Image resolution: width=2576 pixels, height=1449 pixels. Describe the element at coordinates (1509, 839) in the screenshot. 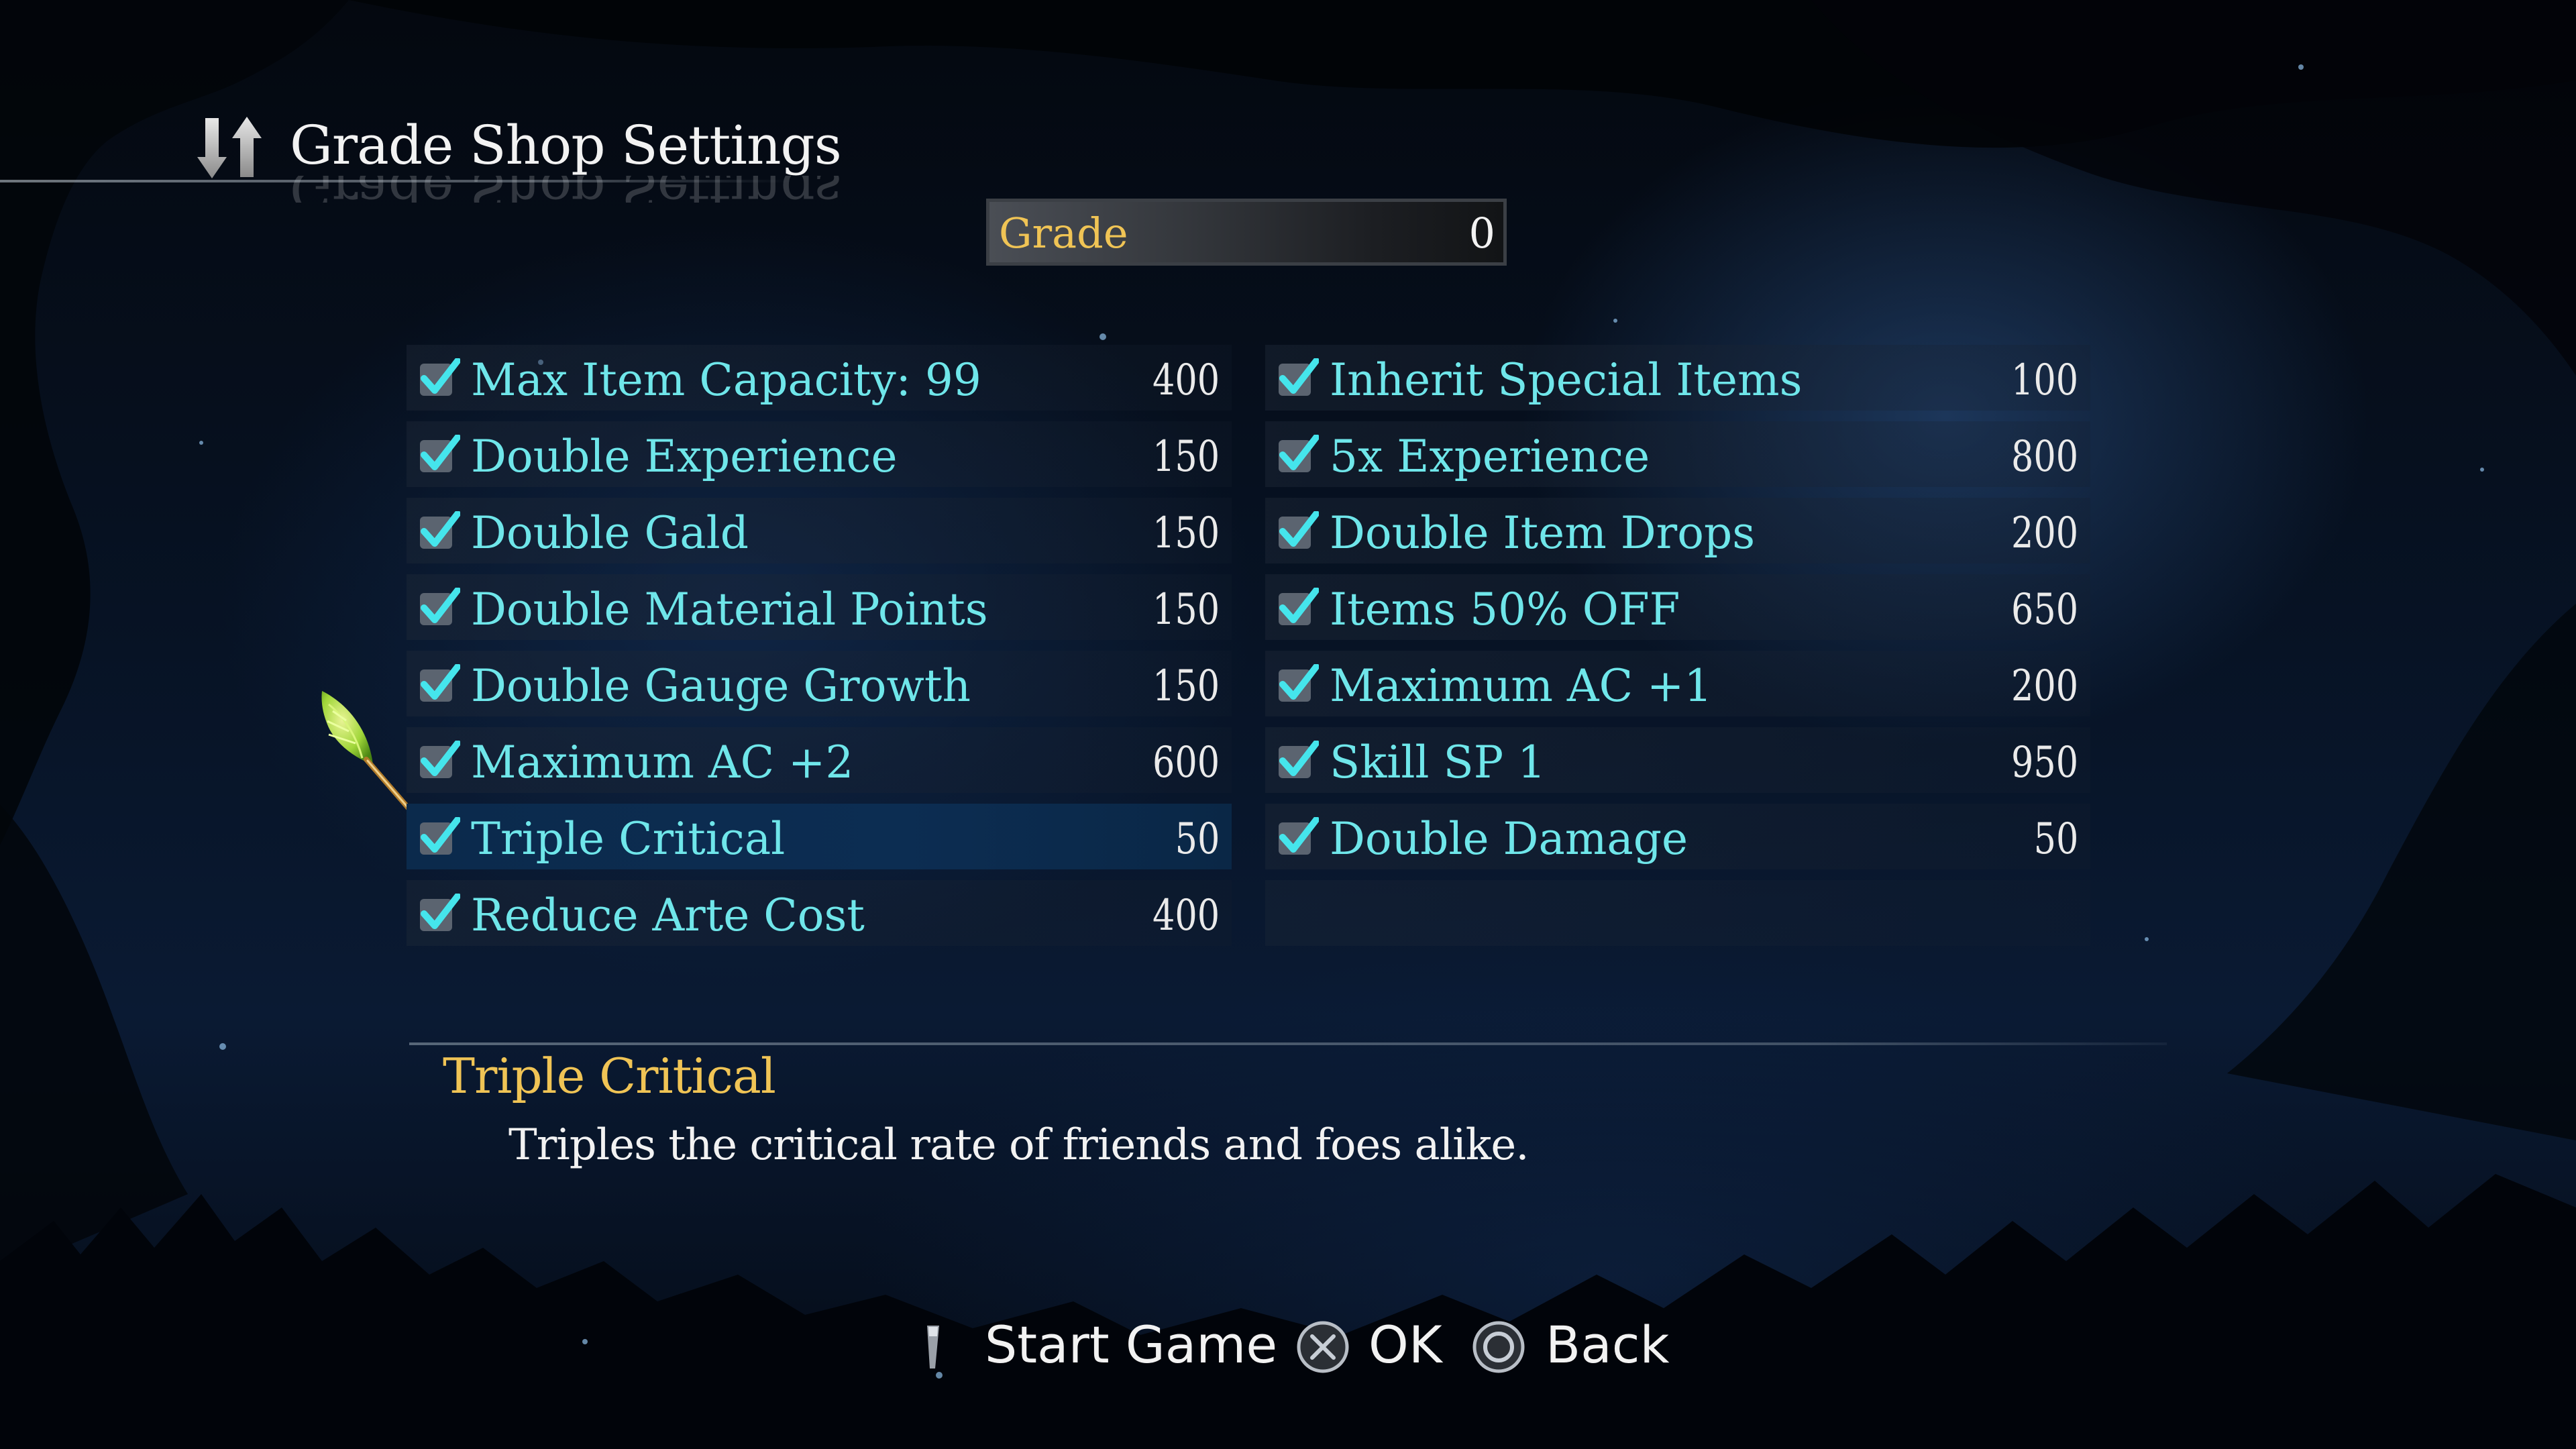

I see `option-label: Double Damage` at that location.